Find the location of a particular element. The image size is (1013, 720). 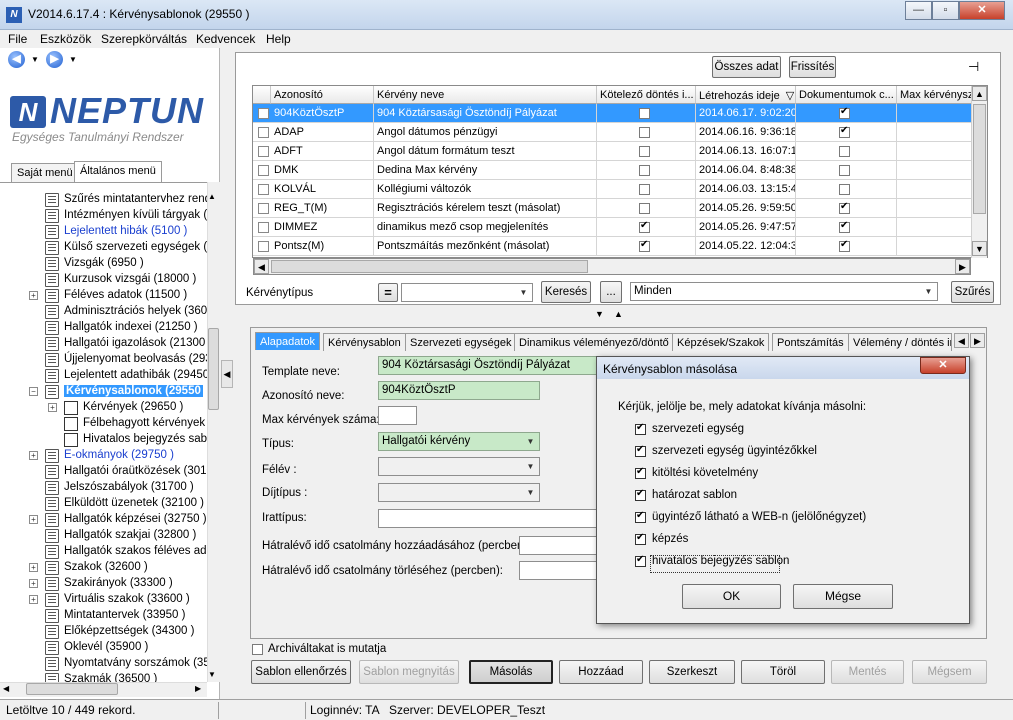

sablon-ellenorzes-button: Sablon ellenőrzés is located at coordinates (301, 672).